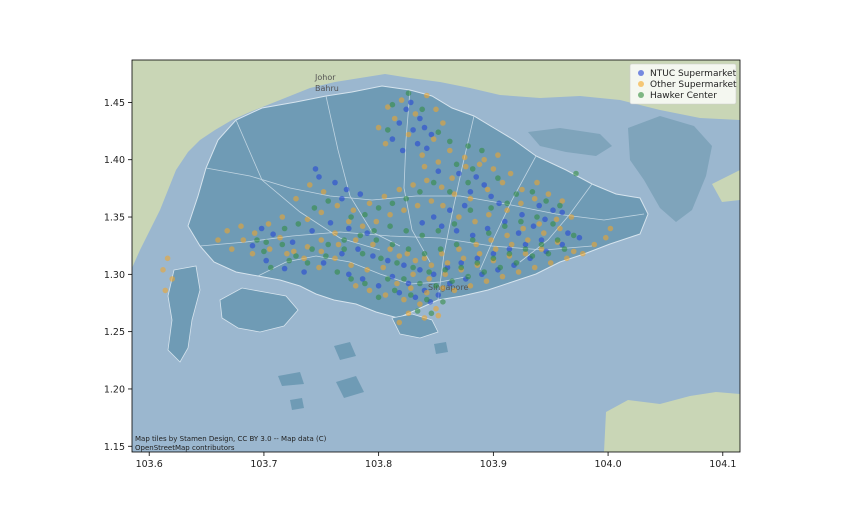 The width and height of the screenshot is (850, 510). What do you see at coordinates (693, 74) in the screenshot?
I see `legend-label-ntuc: NTUC Supermarket` at bounding box center [693, 74].